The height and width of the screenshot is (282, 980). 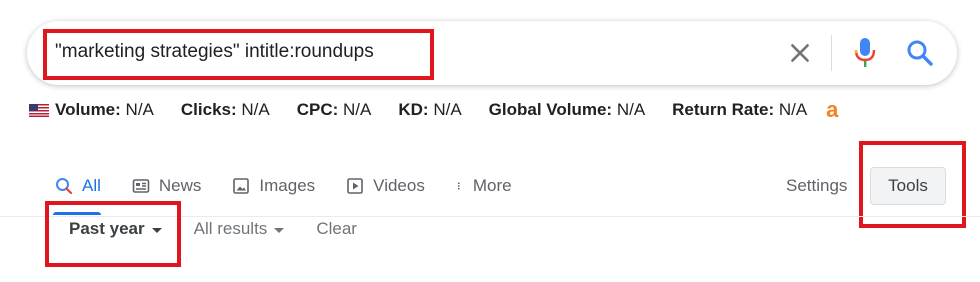 What do you see at coordinates (920, 53) in the screenshot?
I see `search-submit-icon` at bounding box center [920, 53].